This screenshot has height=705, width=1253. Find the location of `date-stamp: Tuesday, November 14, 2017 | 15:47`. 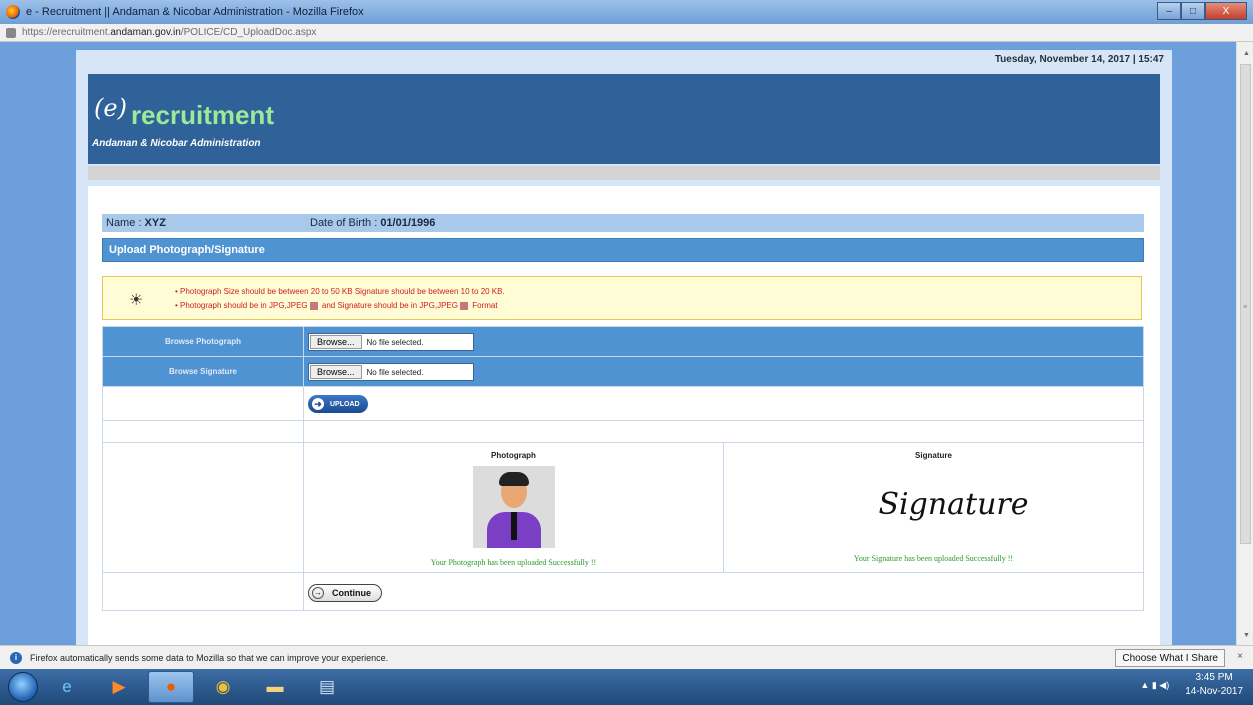

date-stamp: Tuesday, November 14, 2017 | 15:47 is located at coordinates (1079, 59).